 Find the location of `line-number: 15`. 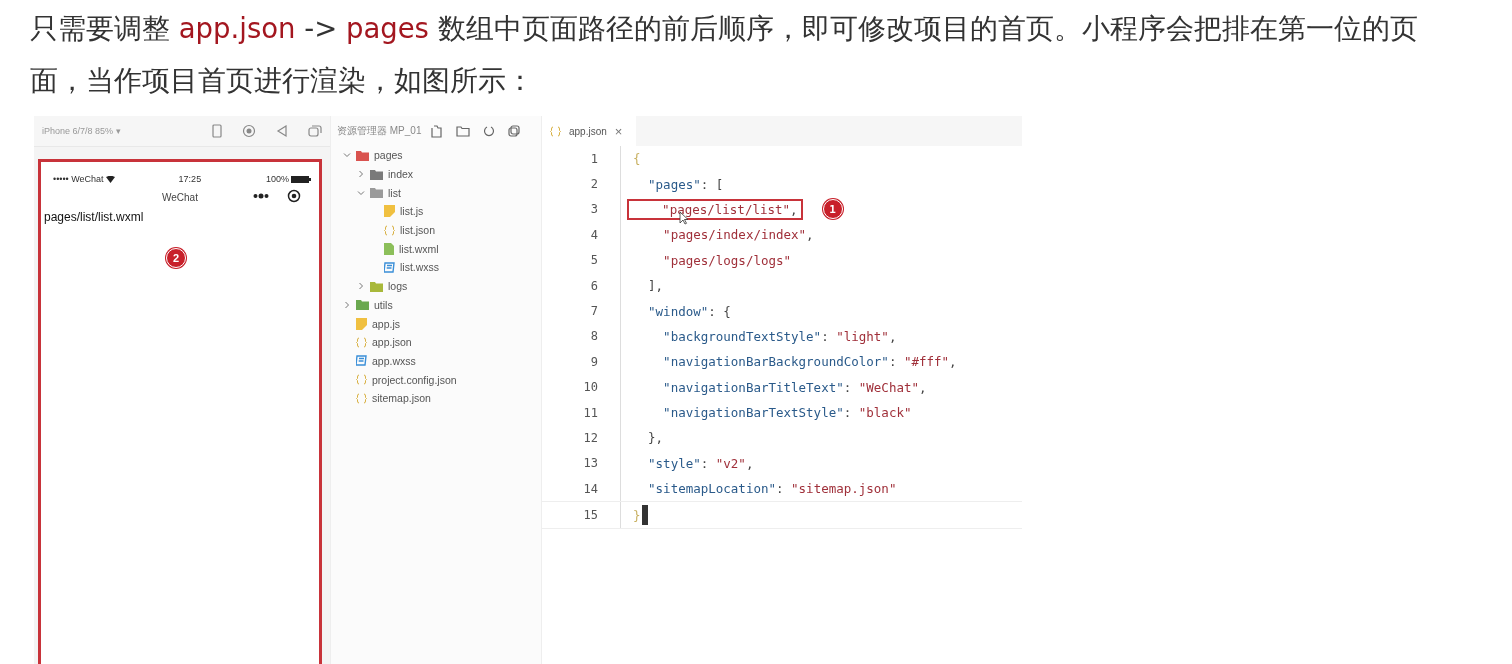

line-number: 15 is located at coordinates (590, 515).